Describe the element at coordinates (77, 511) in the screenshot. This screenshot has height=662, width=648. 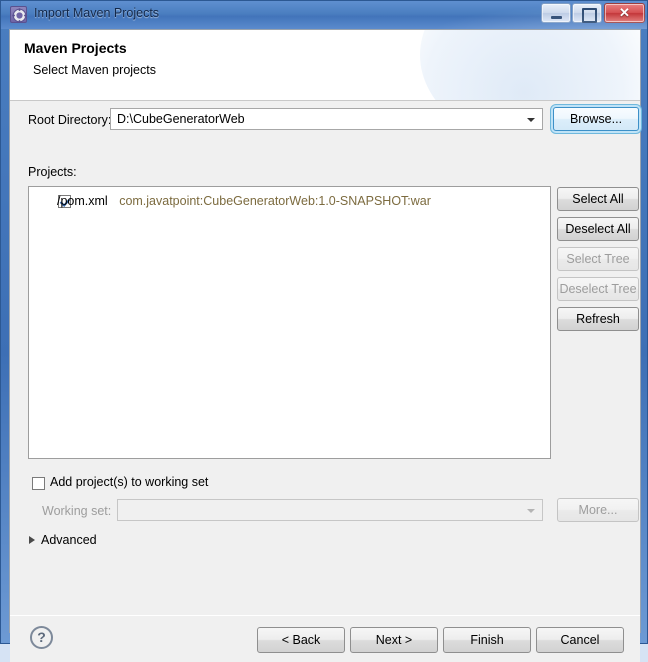
I see `working-set-label: Working set:` at that location.